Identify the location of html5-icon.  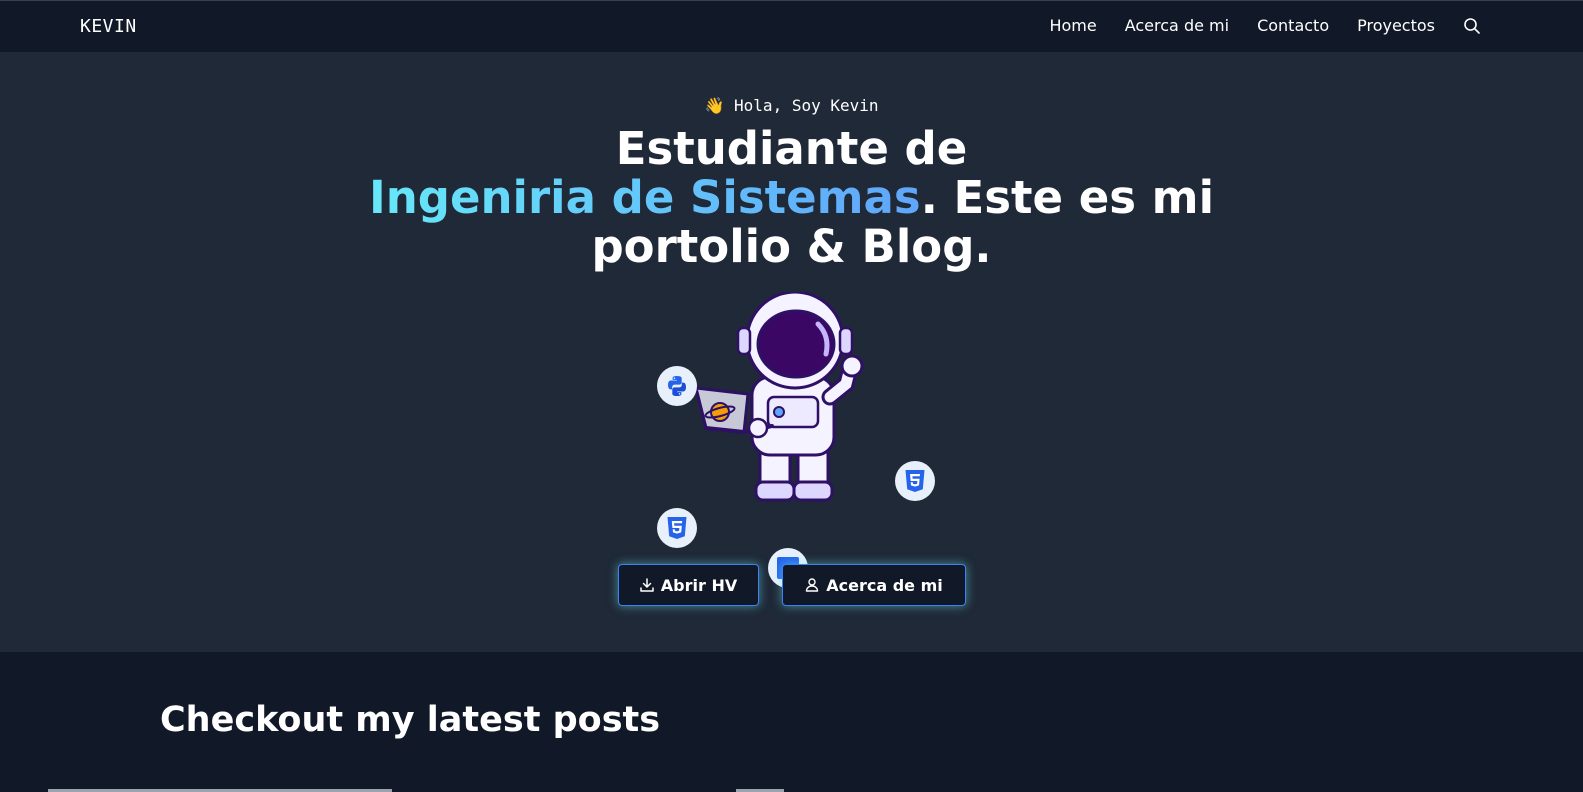
(915, 481).